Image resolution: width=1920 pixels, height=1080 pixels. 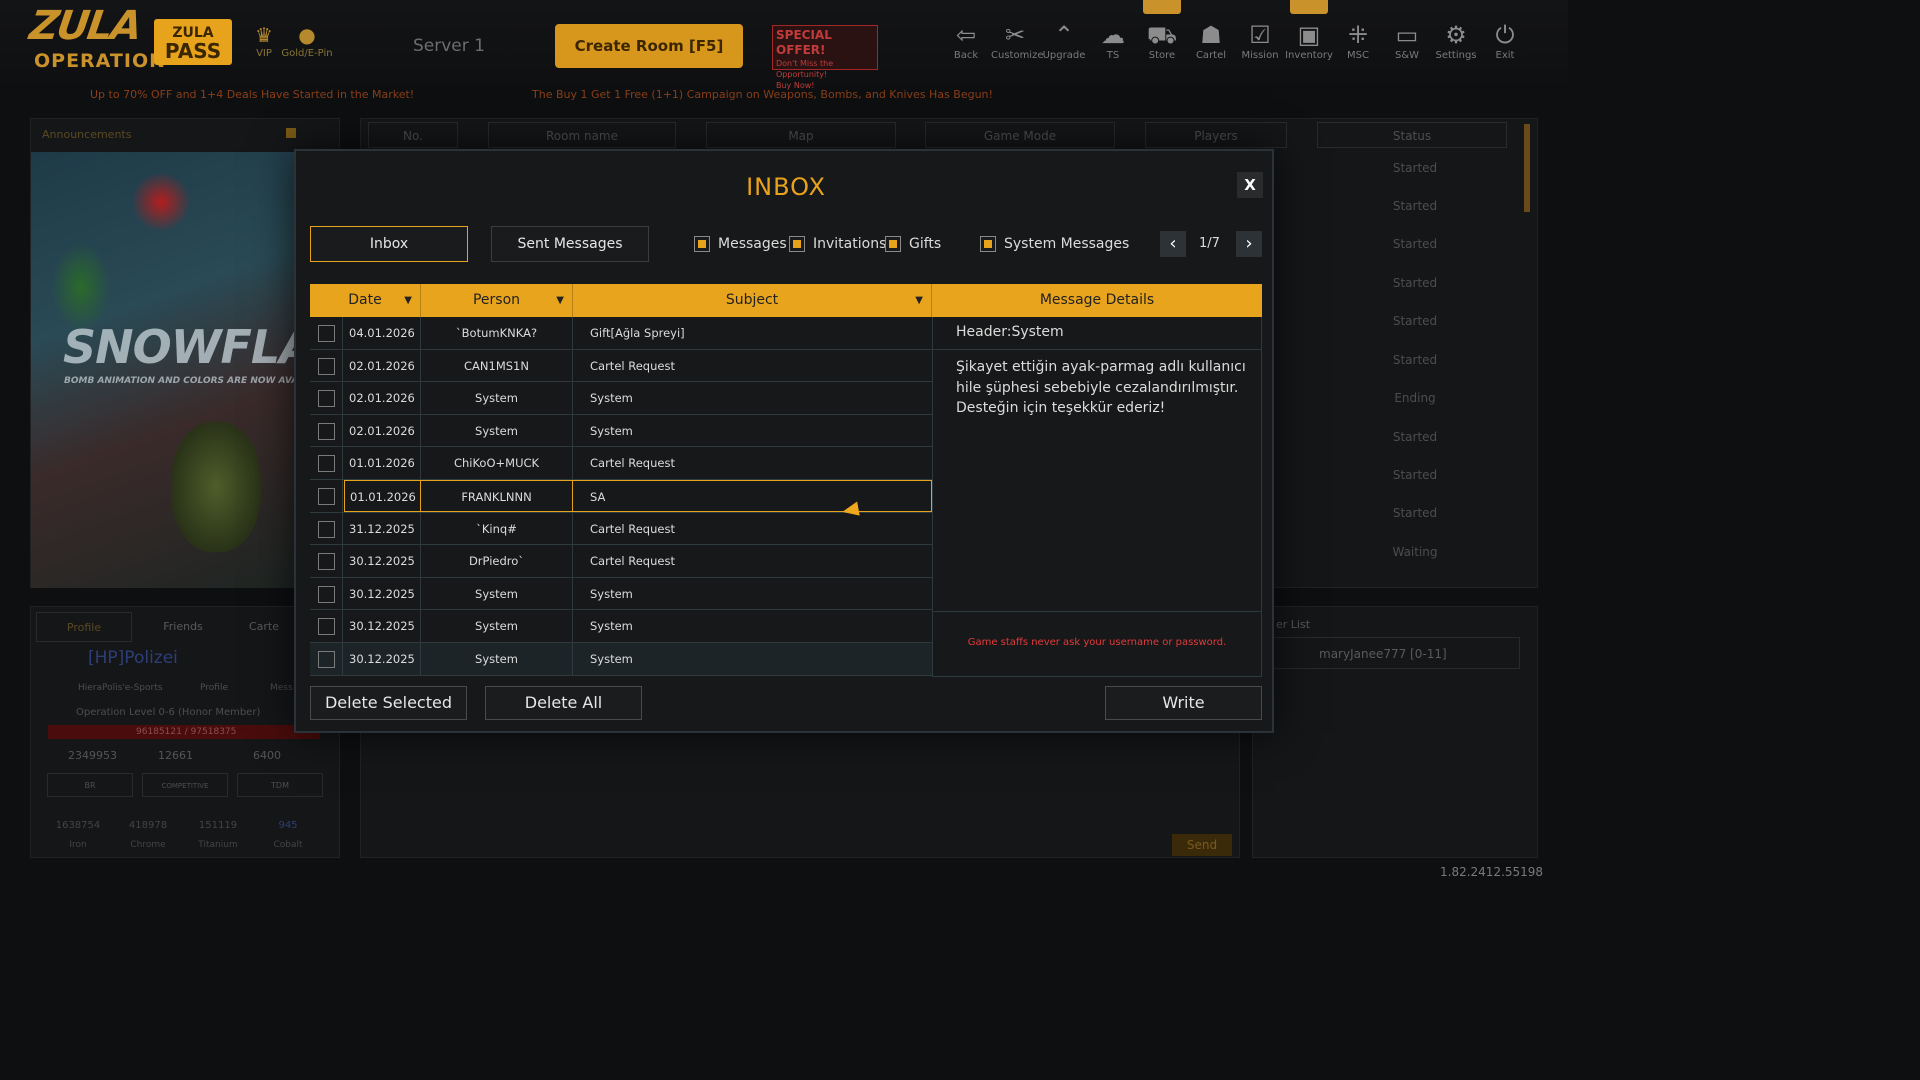 I want to click on nav-inventory: ▣ Inventory, so click(x=1309, y=40).